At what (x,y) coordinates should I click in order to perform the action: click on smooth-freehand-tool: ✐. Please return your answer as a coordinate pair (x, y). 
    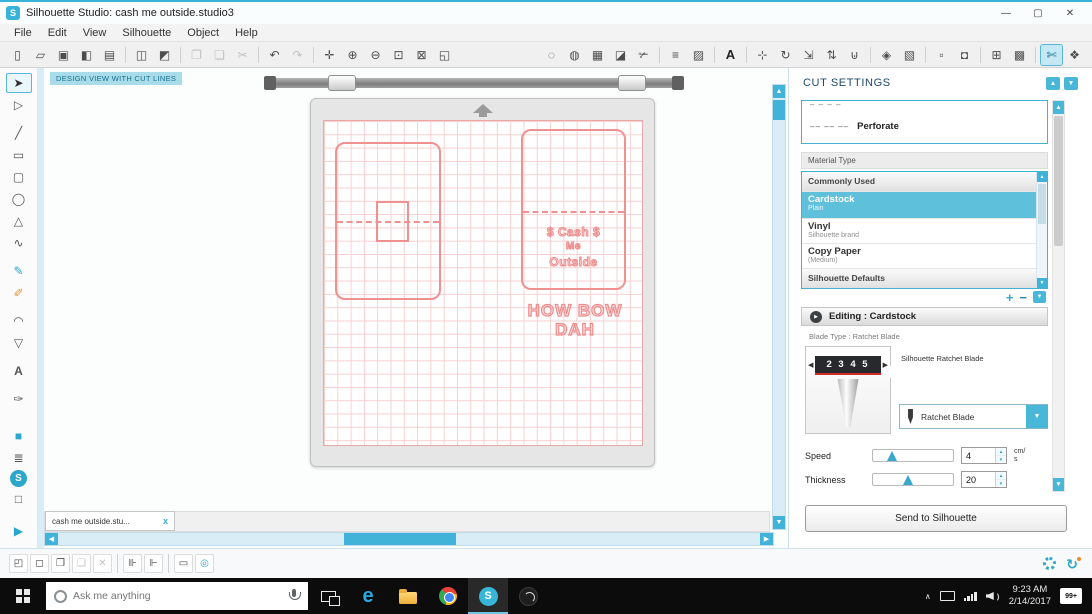
    Looking at the image, I should click on (19, 293).